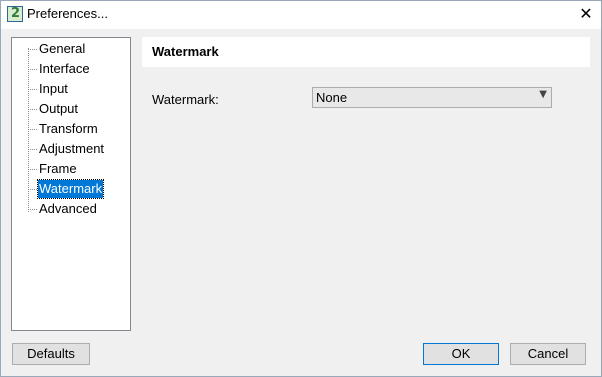 The width and height of the screenshot is (602, 377). Describe the element at coordinates (64, 68) in the screenshot. I see `tree-item-label: Interface` at that location.